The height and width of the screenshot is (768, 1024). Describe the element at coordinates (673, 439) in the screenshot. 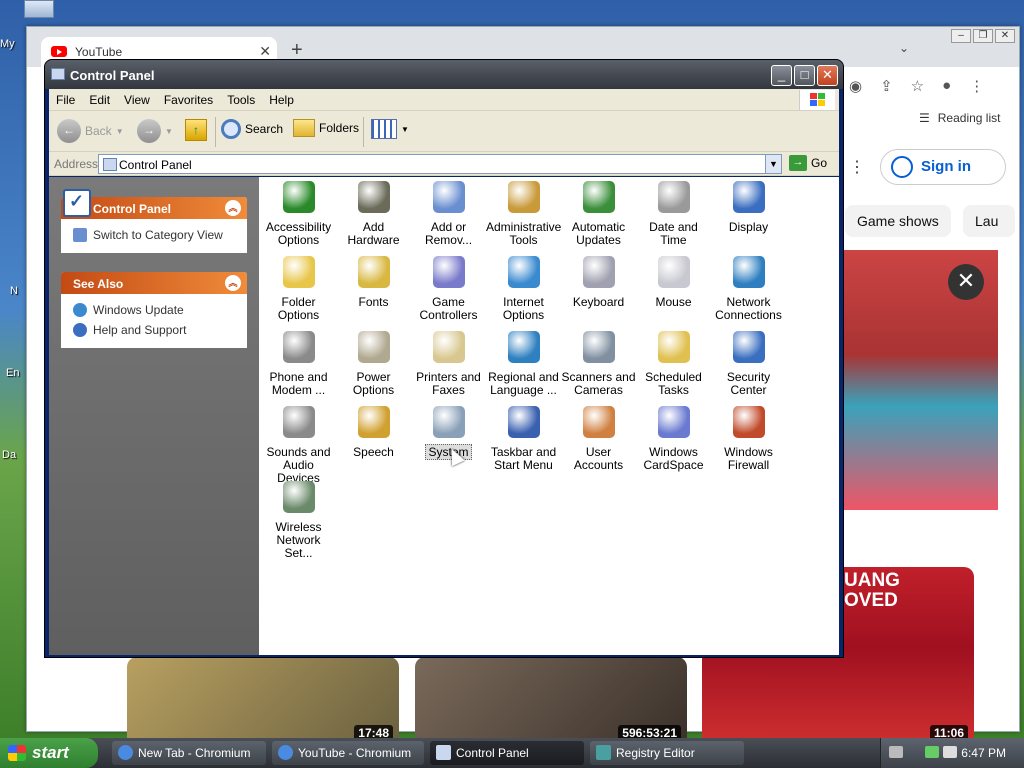

I see `cp-item-windows-cardspace: Windows CardSpace` at that location.